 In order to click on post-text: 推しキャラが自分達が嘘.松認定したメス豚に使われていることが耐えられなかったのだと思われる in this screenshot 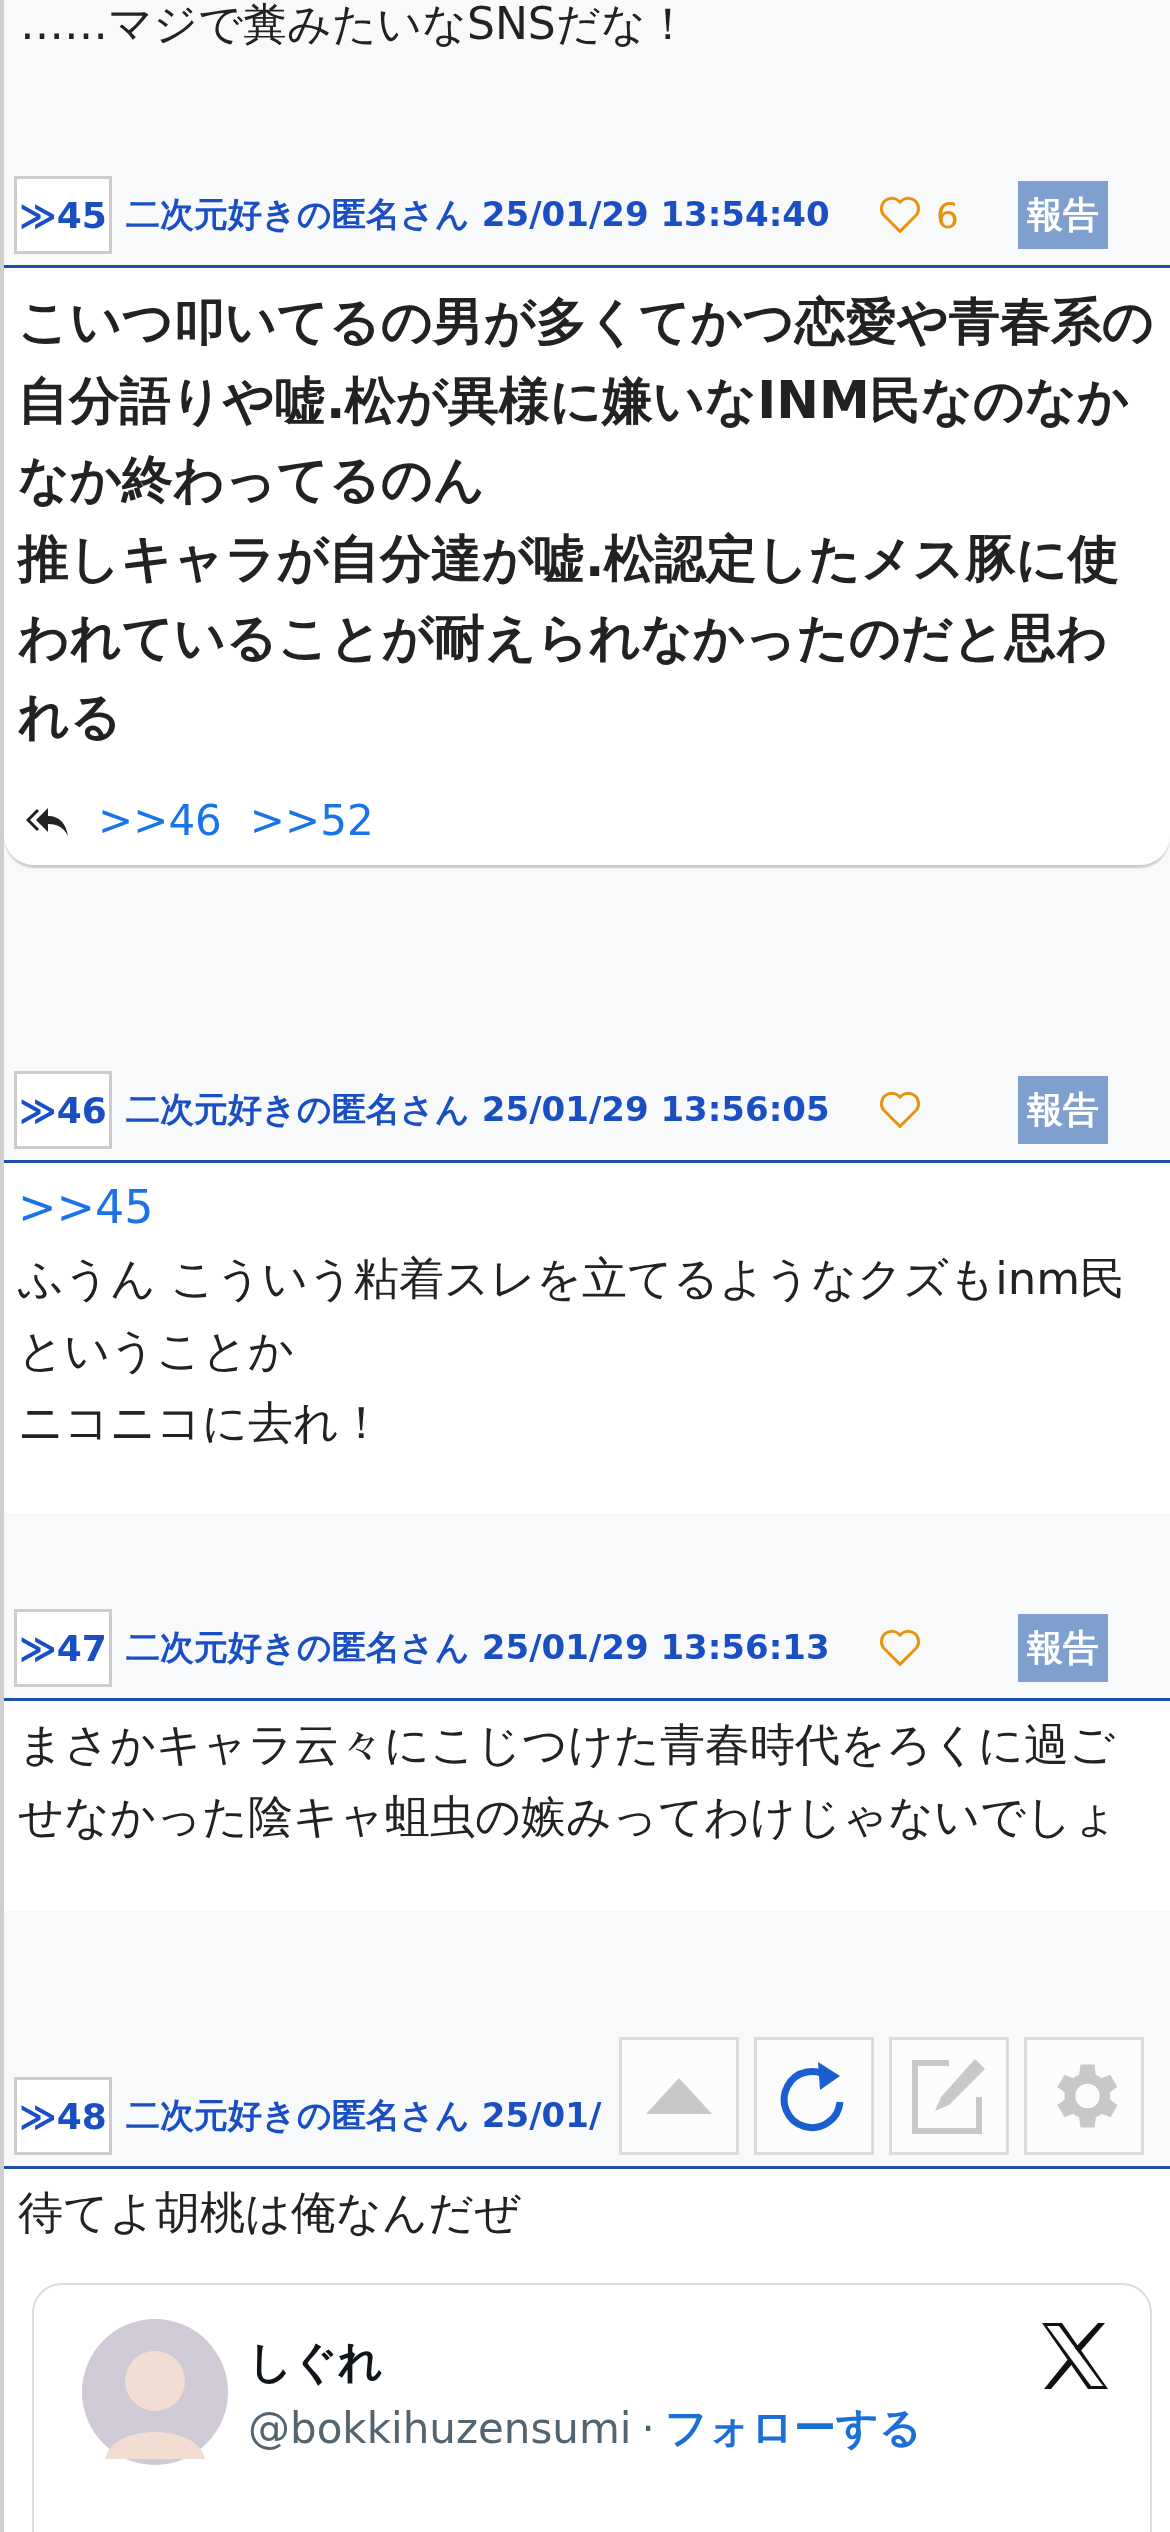, I will do `click(569, 638)`.